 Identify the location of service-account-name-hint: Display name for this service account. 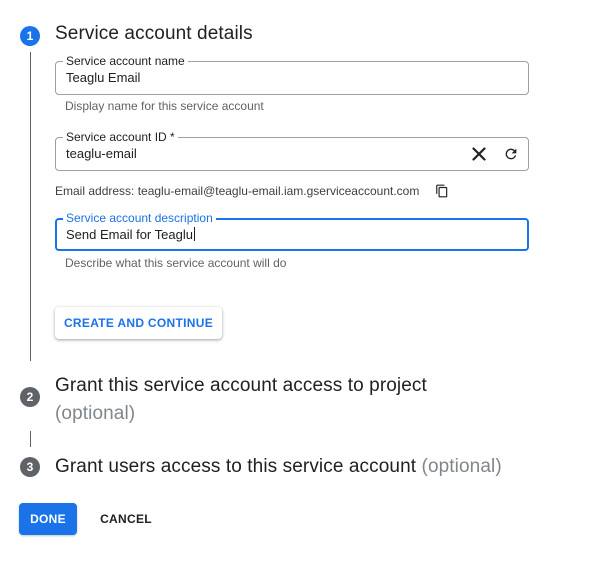
(164, 106).